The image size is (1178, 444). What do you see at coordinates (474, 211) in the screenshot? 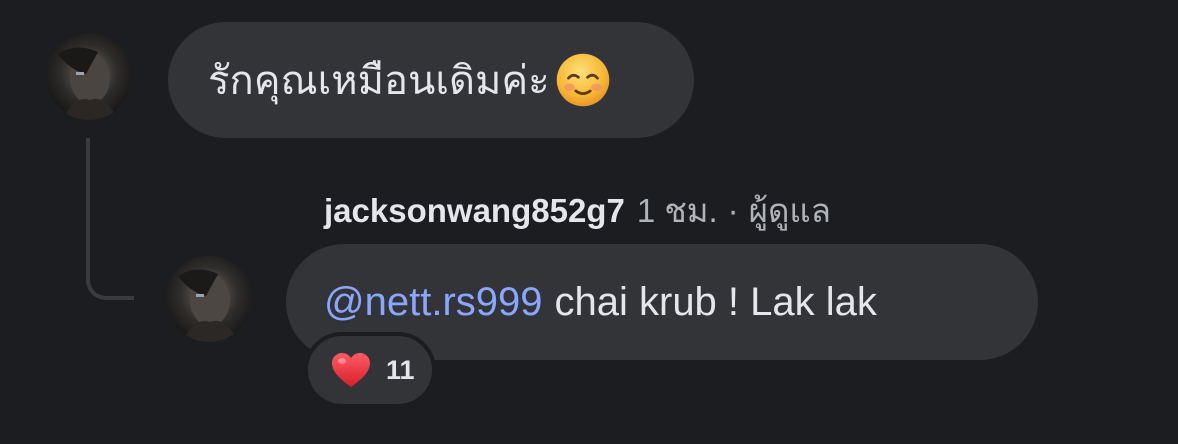
I see `reply-username: jacksonwang852g7` at bounding box center [474, 211].